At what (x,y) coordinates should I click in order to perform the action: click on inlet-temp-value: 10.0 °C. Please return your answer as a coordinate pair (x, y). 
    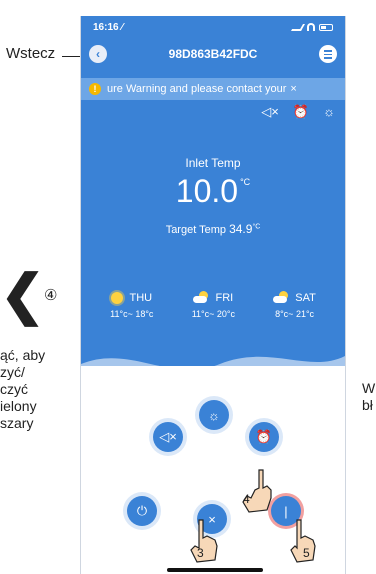
    Looking at the image, I should click on (213, 191).